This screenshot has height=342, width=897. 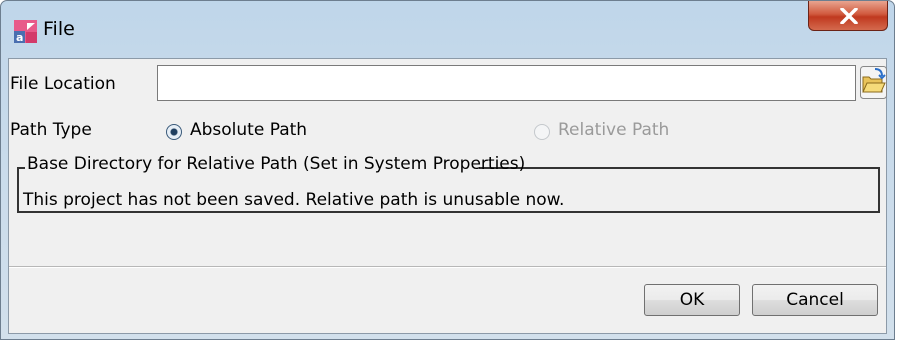 What do you see at coordinates (447, 267) in the screenshot?
I see `divider` at bounding box center [447, 267].